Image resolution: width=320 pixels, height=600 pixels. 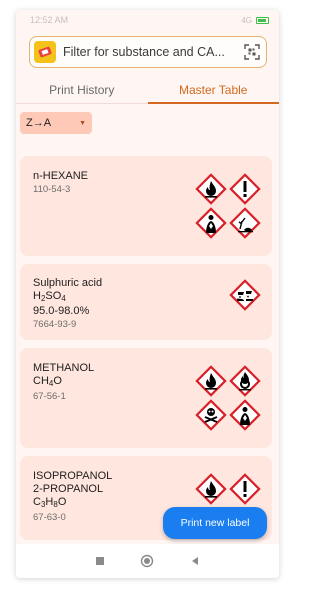 What do you see at coordinates (49, 20) in the screenshot?
I see `status-time: 12:52 AM` at bounding box center [49, 20].